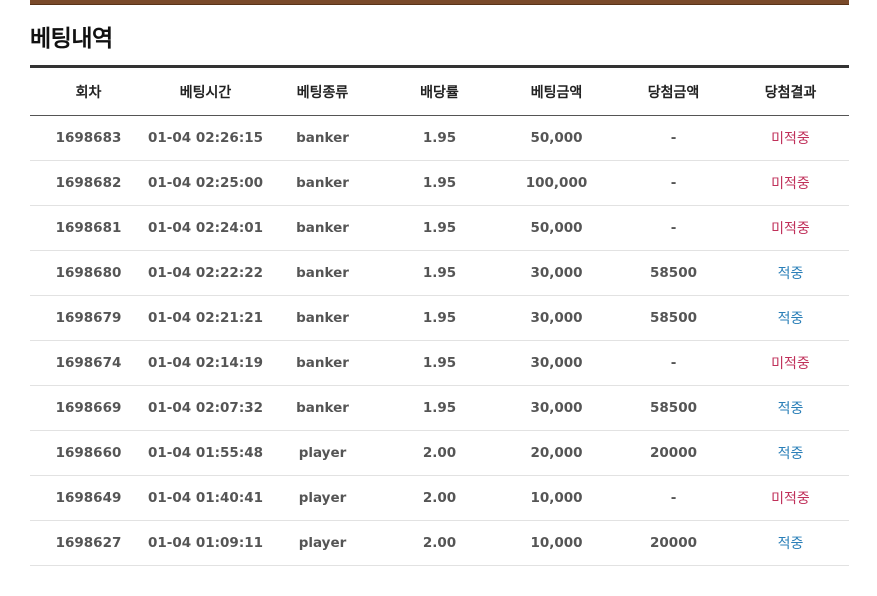  I want to click on cell-round: 1698682, so click(88, 183).